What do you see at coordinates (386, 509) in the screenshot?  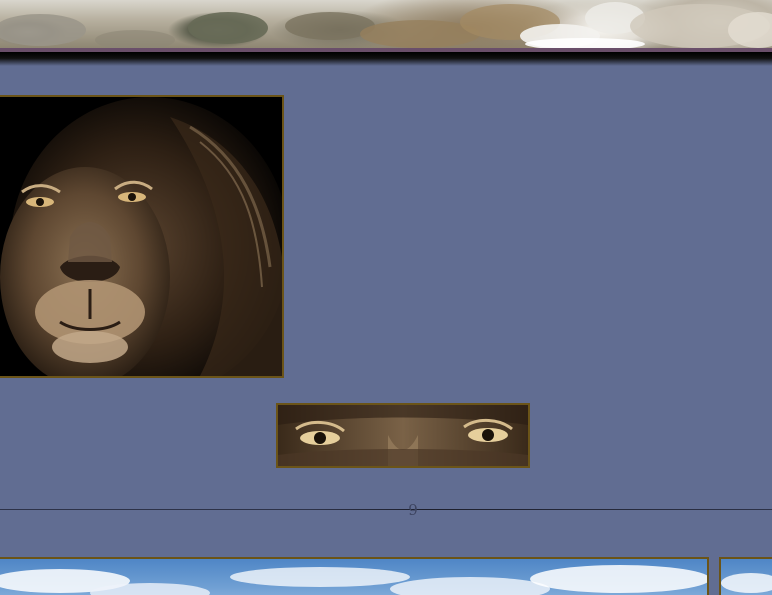 I see `page-separator` at bounding box center [386, 509].